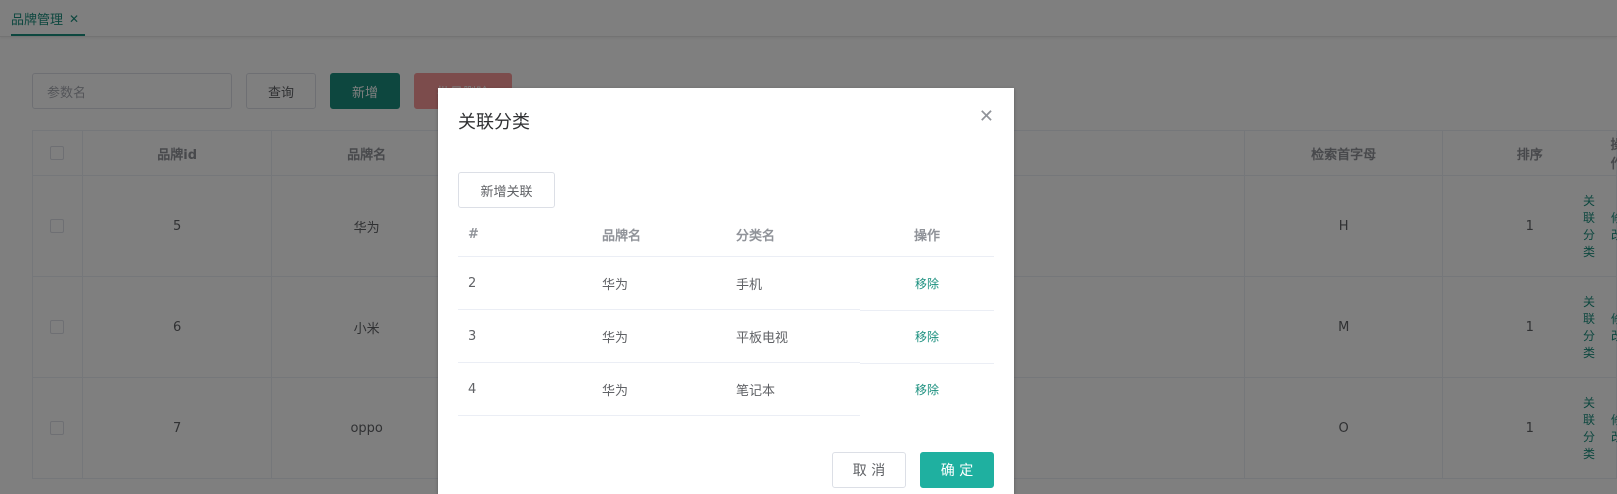 Image resolution: width=1617 pixels, height=494 pixels. Describe the element at coordinates (749, 285) in the screenshot. I see `cell-category-name: 手机` at that location.